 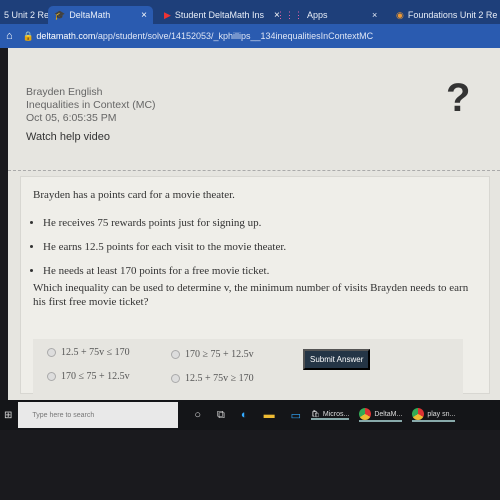 What do you see at coordinates (254, 170) in the screenshot?
I see `divider` at bounding box center [254, 170].